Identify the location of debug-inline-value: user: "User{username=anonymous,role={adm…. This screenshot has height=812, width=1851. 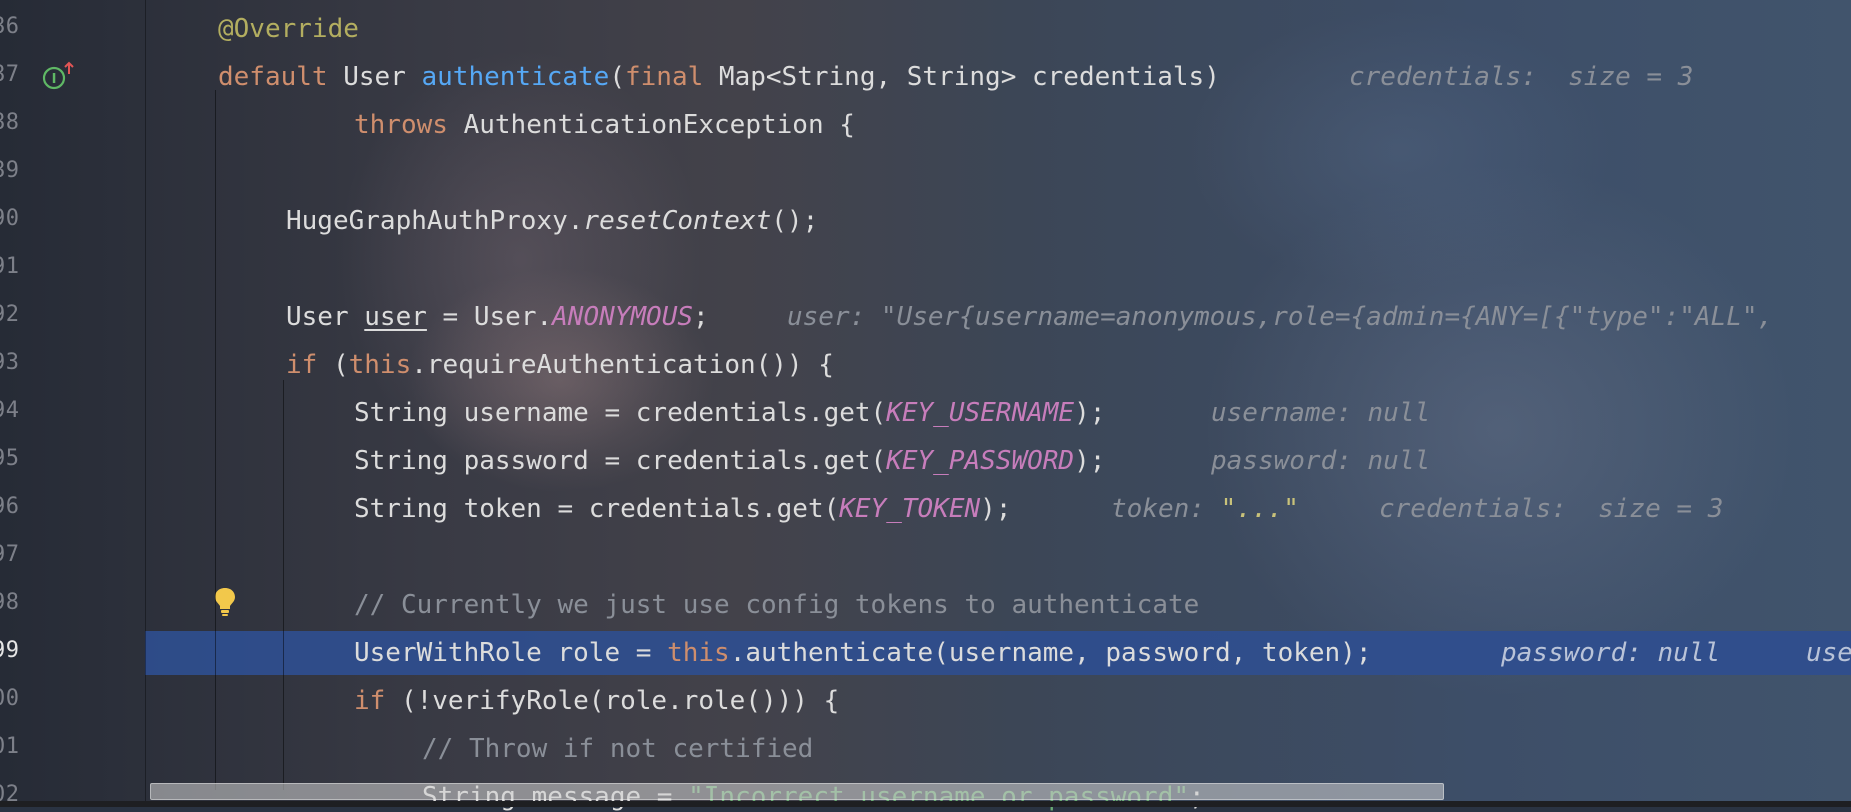
(1280, 317).